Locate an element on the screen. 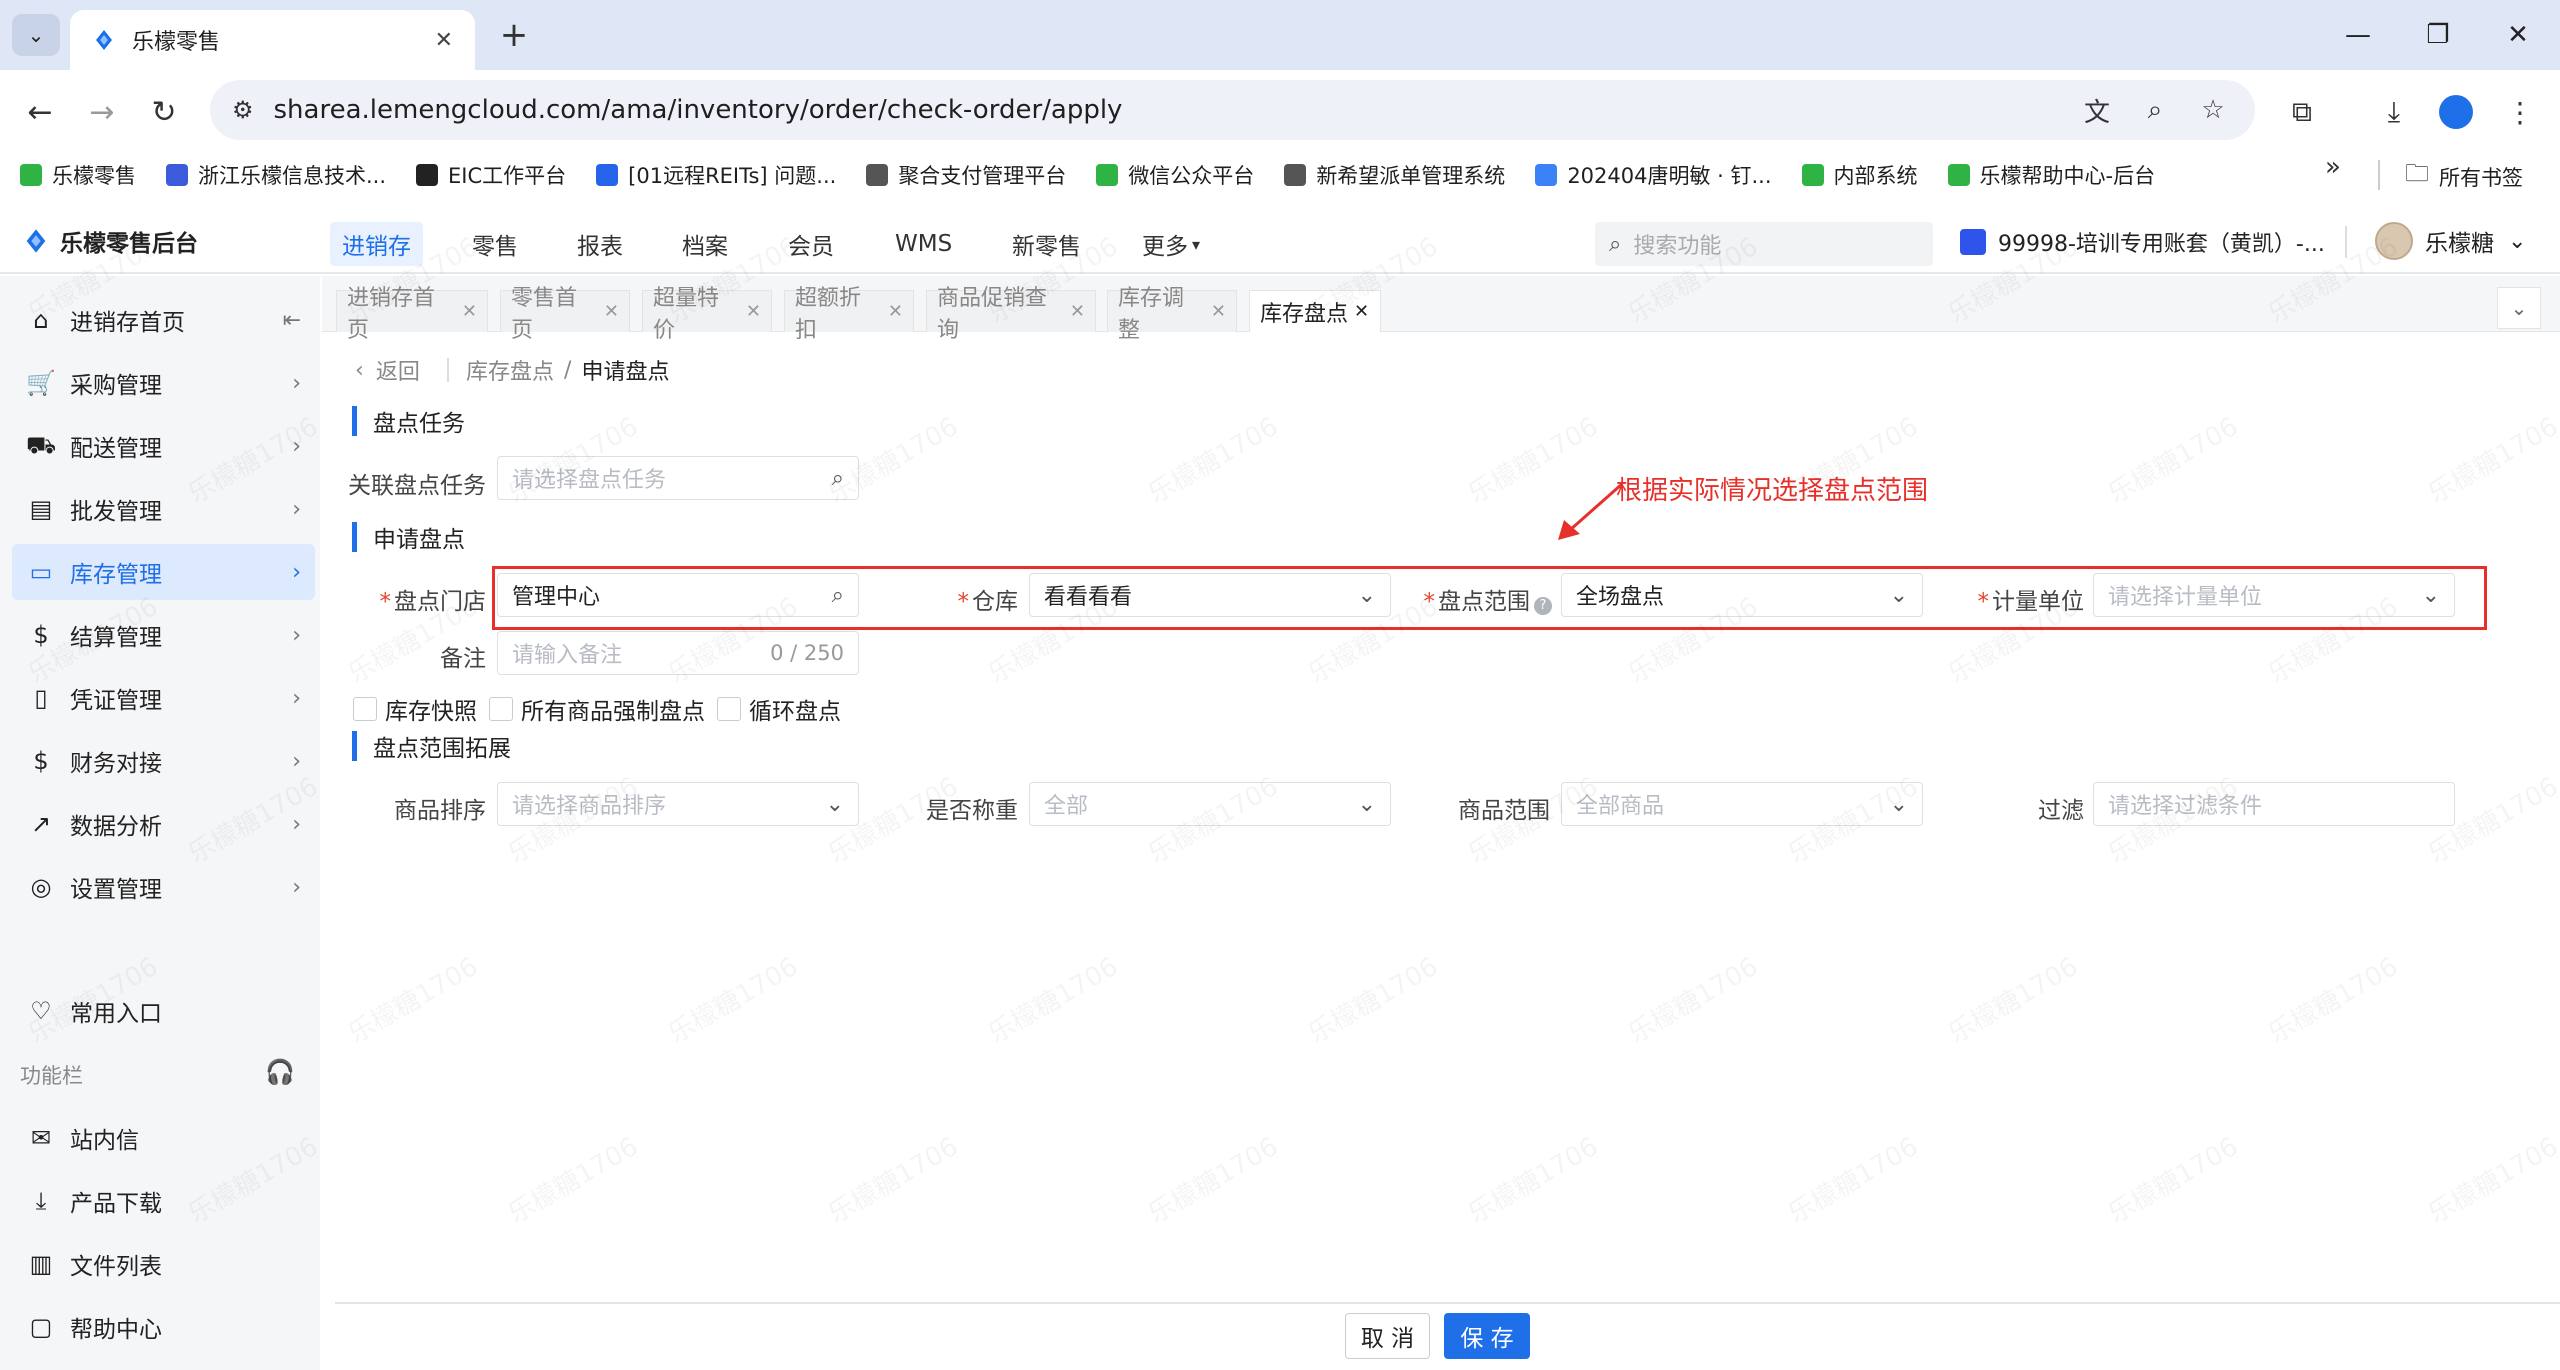  sidebar-tool-item: ▥ 文件列表 is located at coordinates (163, 1264).